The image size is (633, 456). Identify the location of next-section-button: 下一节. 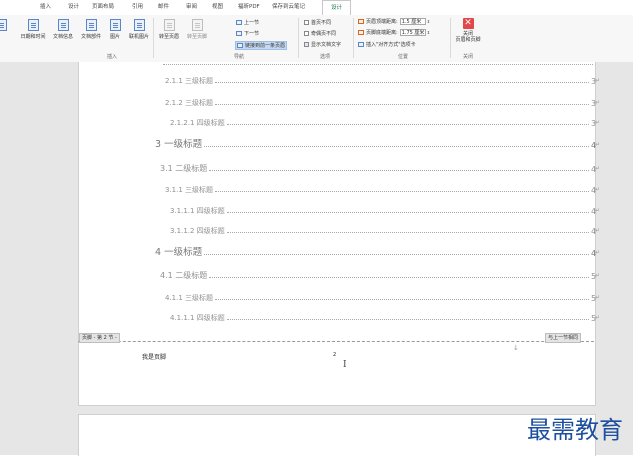
(247, 33).